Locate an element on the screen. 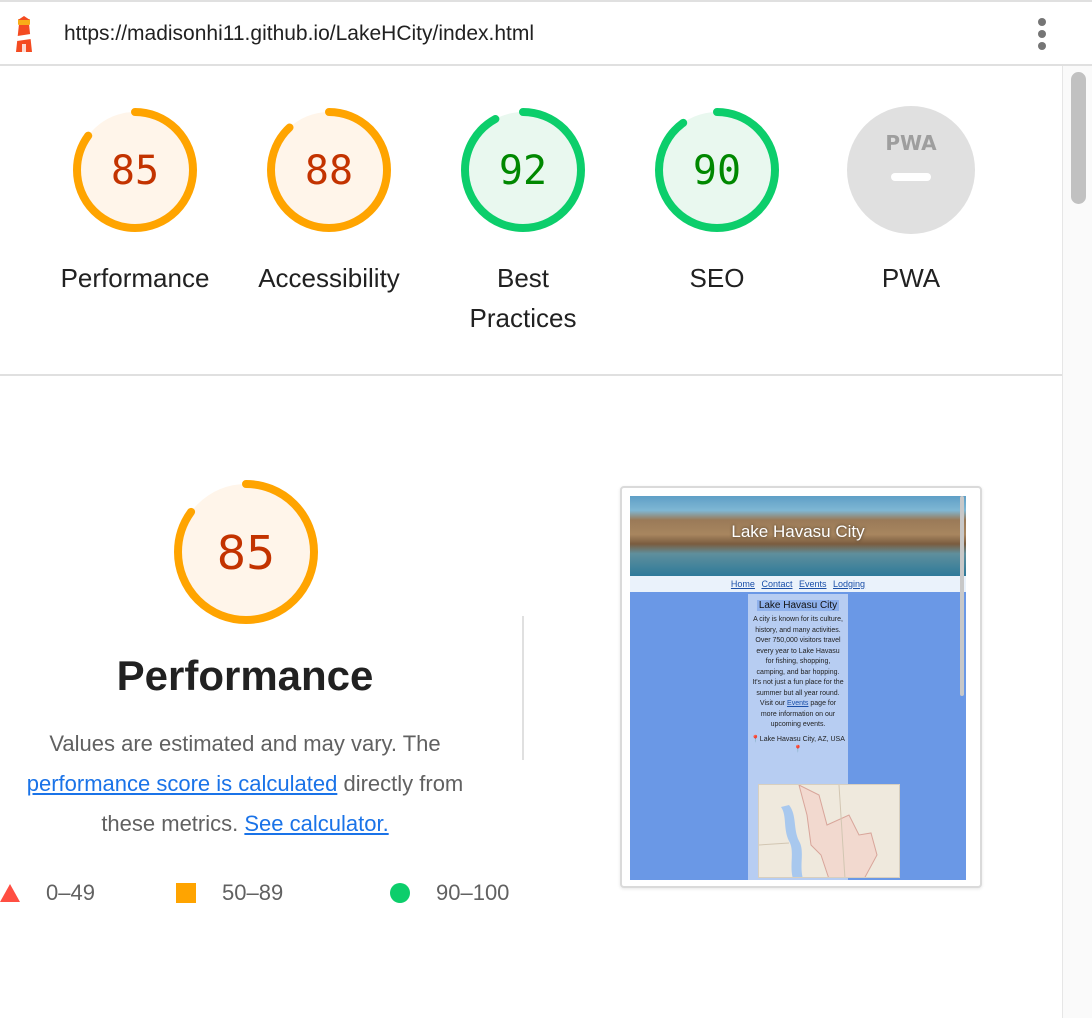  gauge-best-practices: 92 Best Practices is located at coordinates (523, 221).